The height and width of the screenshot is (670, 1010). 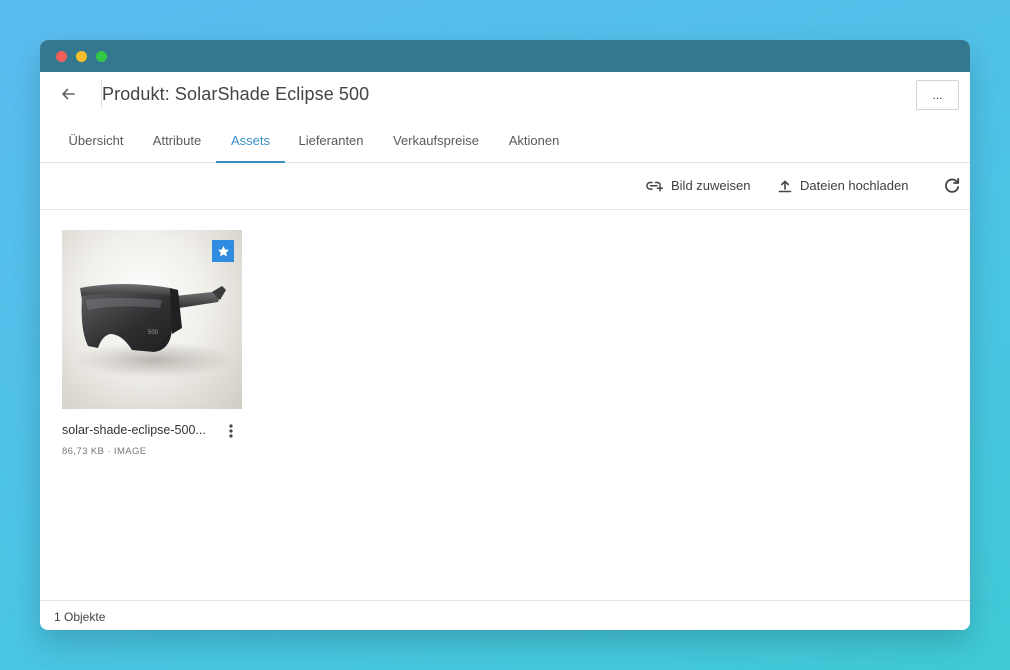 What do you see at coordinates (152, 319) in the screenshot?
I see `asset-thumbnail: 500` at bounding box center [152, 319].